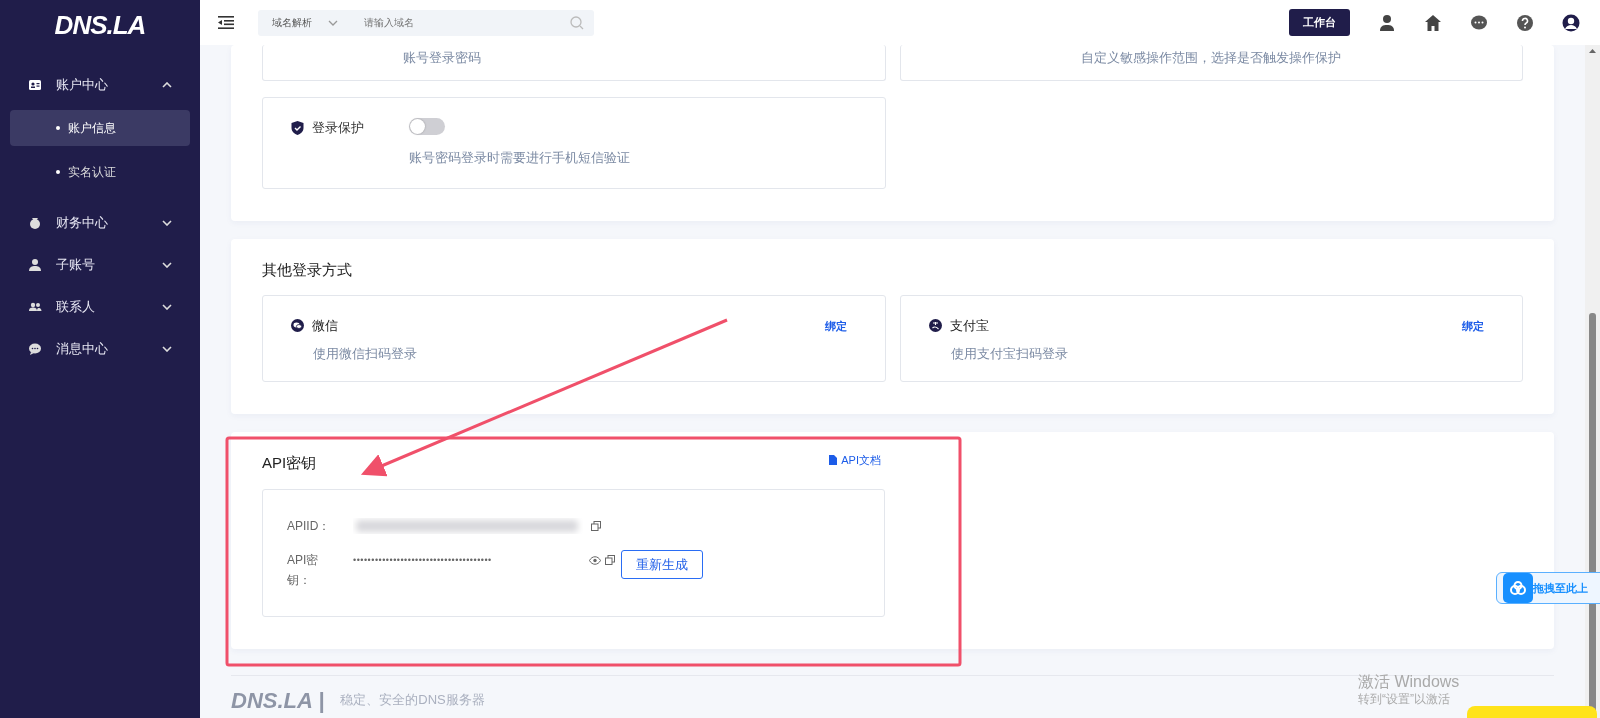  I want to click on login-method-name: 微信, so click(325, 326).